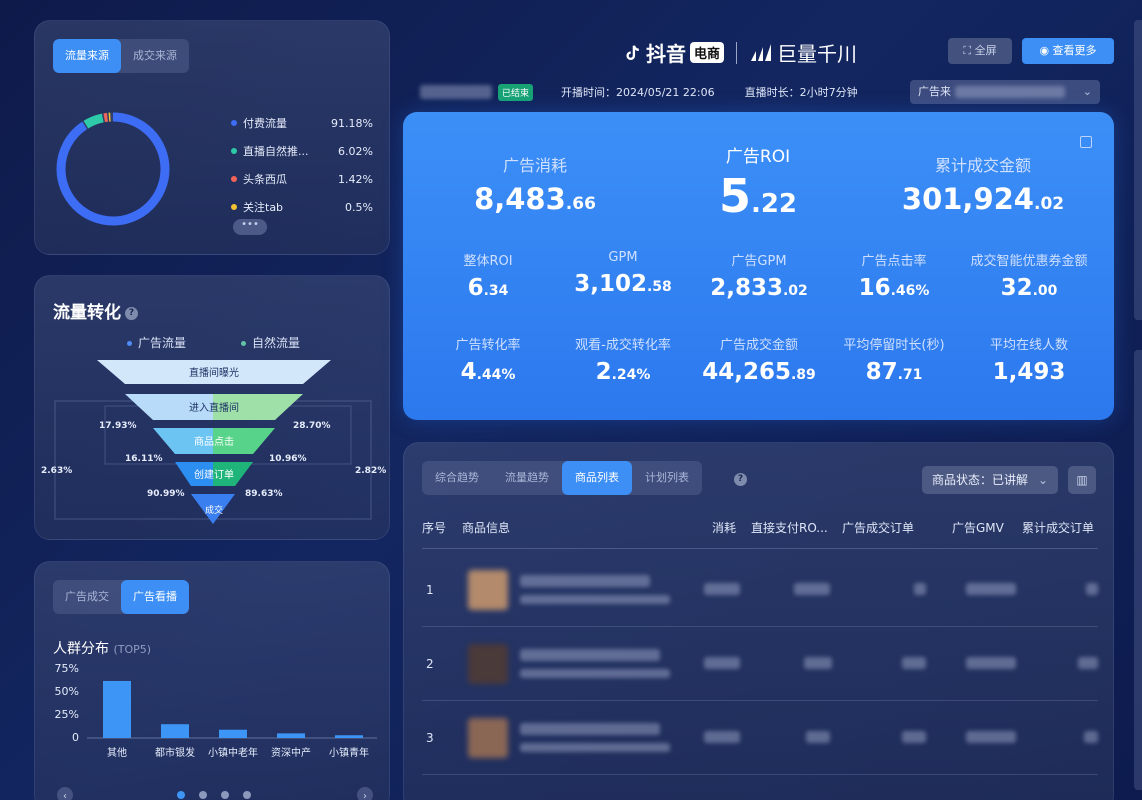 The image size is (1142, 800). Describe the element at coordinates (740, 479) in the screenshot. I see `help-icon: ?` at that location.